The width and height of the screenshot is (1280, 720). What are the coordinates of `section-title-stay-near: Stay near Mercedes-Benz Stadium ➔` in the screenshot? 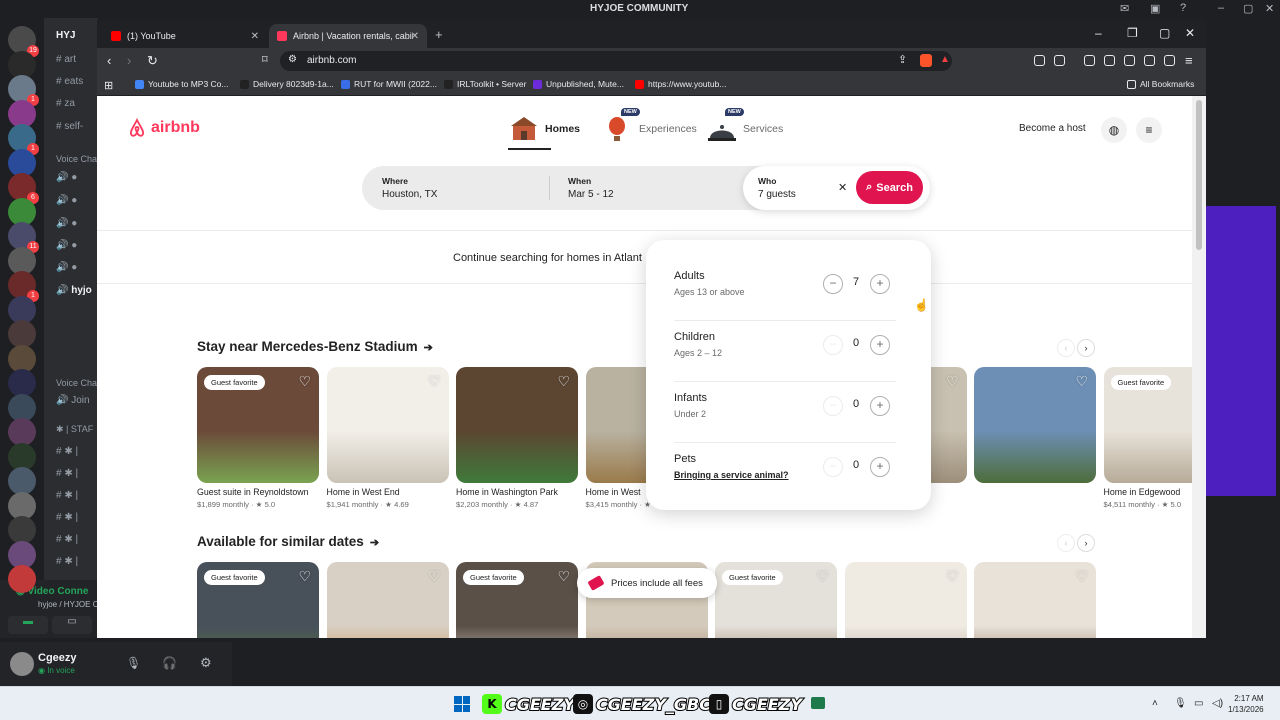 It's located at (315, 346).